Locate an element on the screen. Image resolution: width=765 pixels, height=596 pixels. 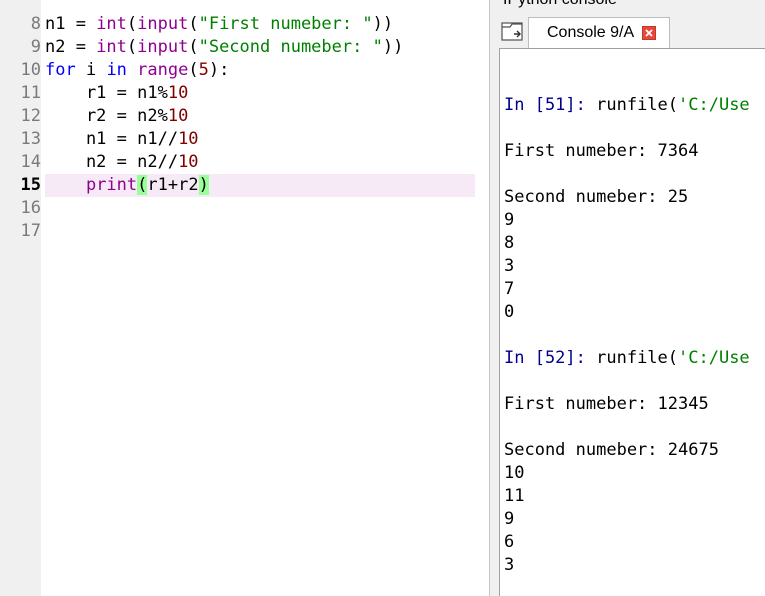
editor-line: 16 is located at coordinates (244, 208).